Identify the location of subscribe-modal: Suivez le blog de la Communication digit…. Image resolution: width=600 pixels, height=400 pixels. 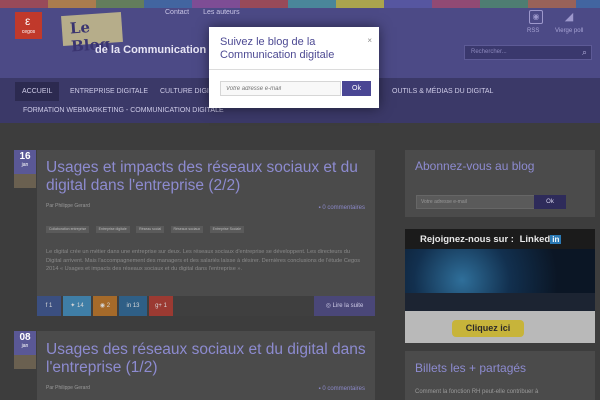
(294, 67).